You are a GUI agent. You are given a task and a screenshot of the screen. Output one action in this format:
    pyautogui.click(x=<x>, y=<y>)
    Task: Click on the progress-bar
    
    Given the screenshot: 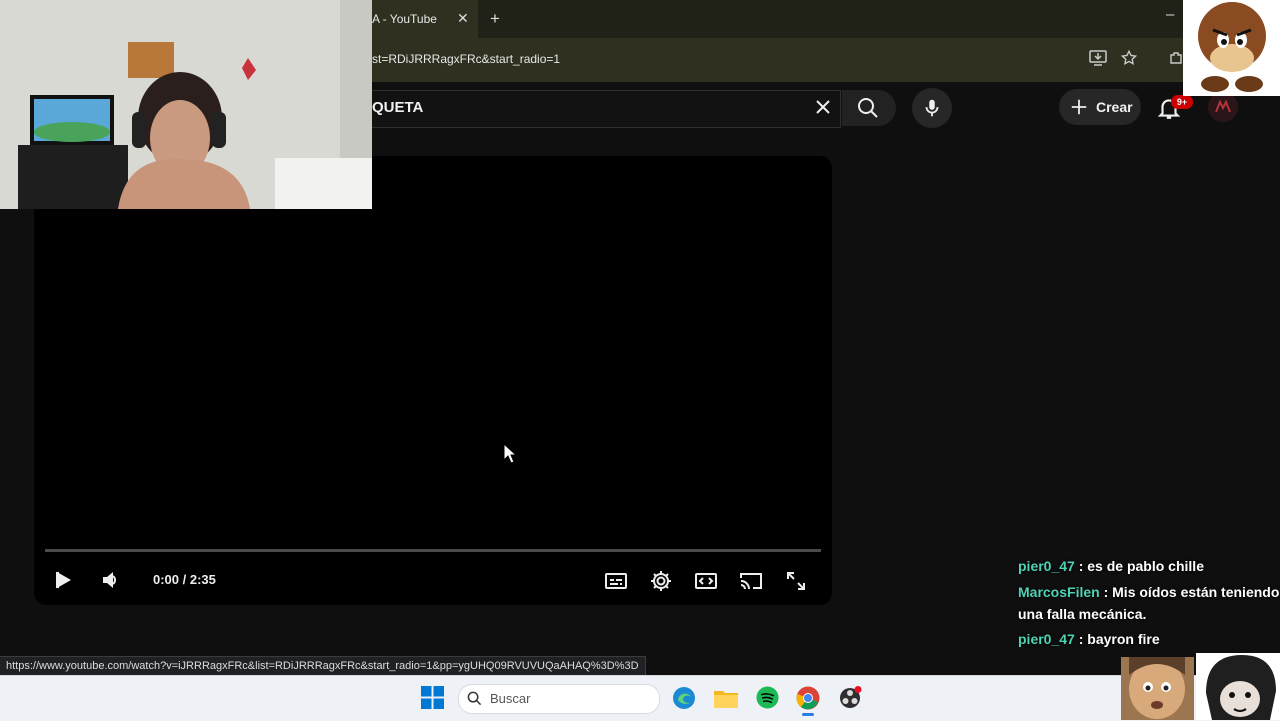 What is the action you would take?
    pyautogui.click(x=433, y=550)
    